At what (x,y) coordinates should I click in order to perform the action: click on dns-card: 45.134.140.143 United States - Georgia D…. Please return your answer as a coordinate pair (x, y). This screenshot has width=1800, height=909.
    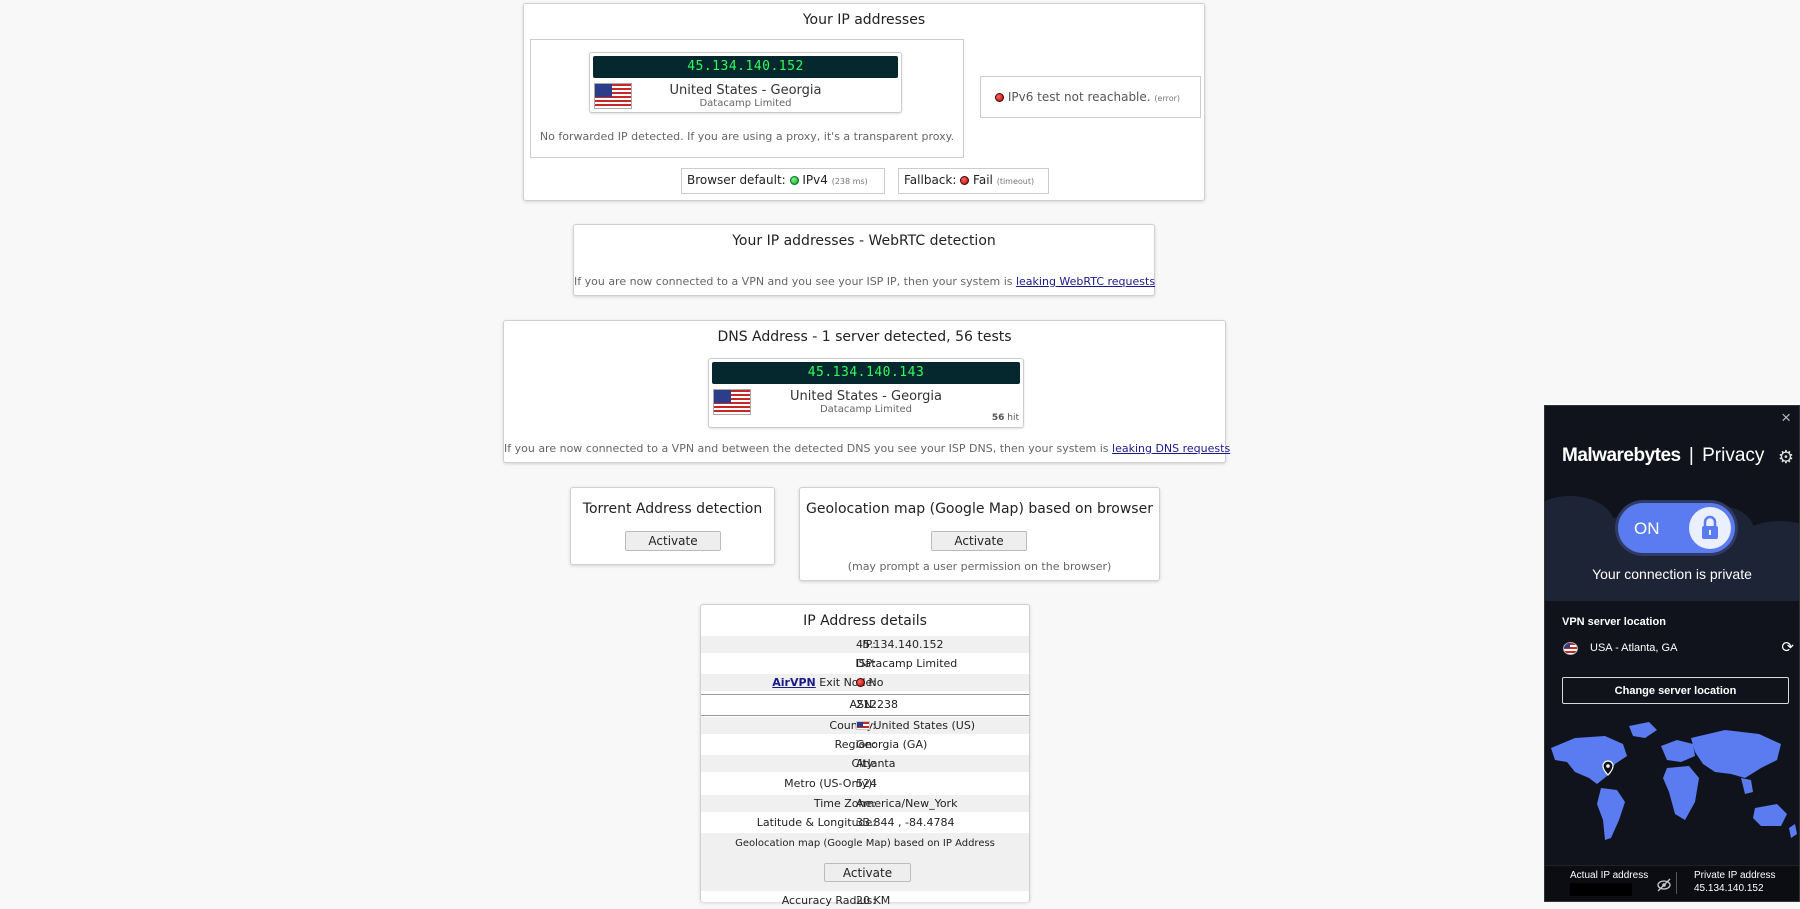
    Looking at the image, I should click on (866, 393).